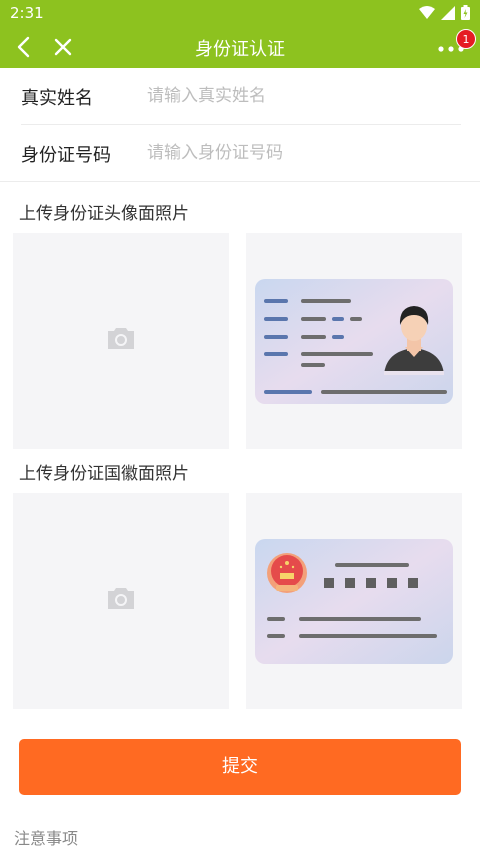  What do you see at coordinates (240, 49) in the screenshot?
I see `page-title: 身份证认证` at bounding box center [240, 49].